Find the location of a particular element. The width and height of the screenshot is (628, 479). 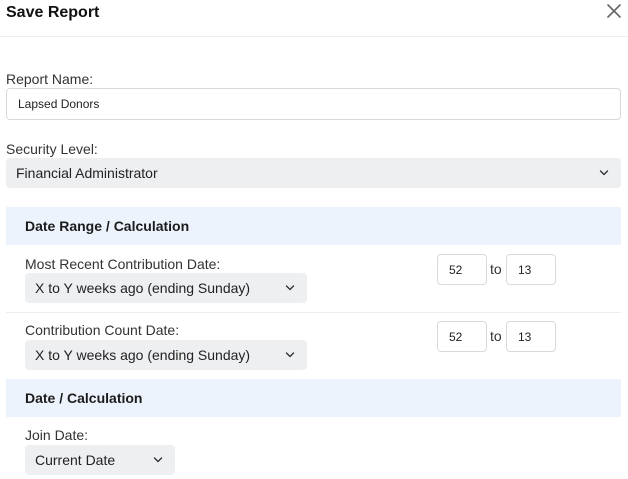

close-button is located at coordinates (614, 11).